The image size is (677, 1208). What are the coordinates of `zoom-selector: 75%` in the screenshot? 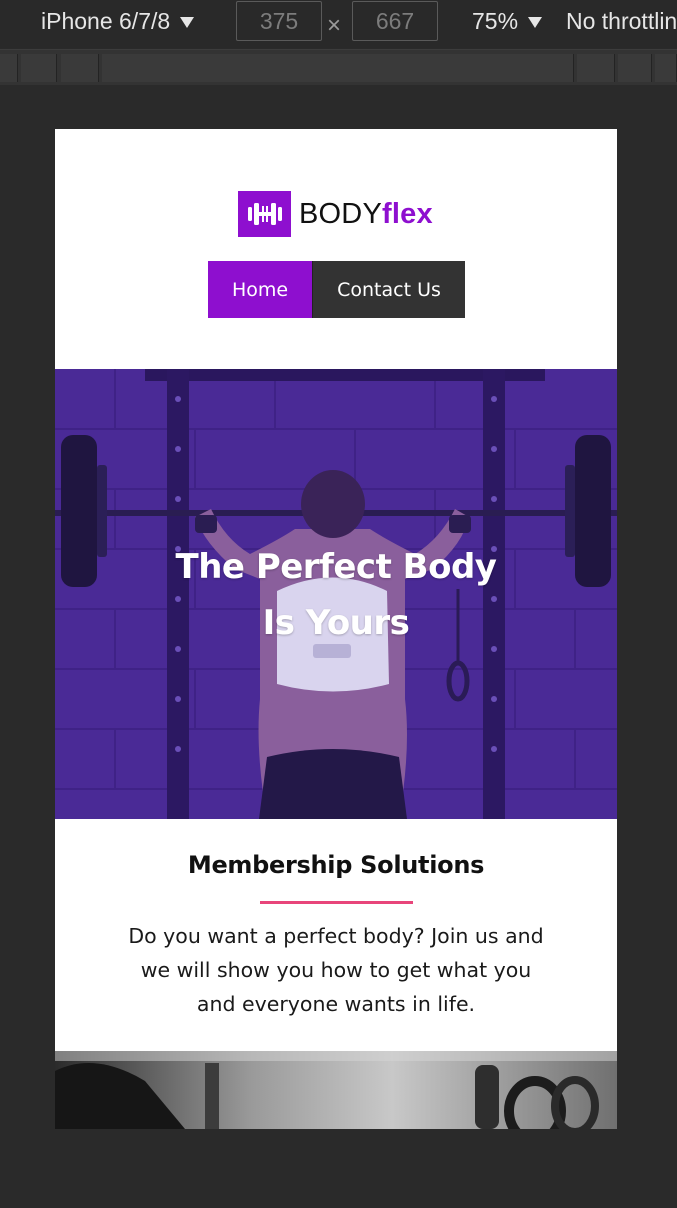 It's located at (507, 21).